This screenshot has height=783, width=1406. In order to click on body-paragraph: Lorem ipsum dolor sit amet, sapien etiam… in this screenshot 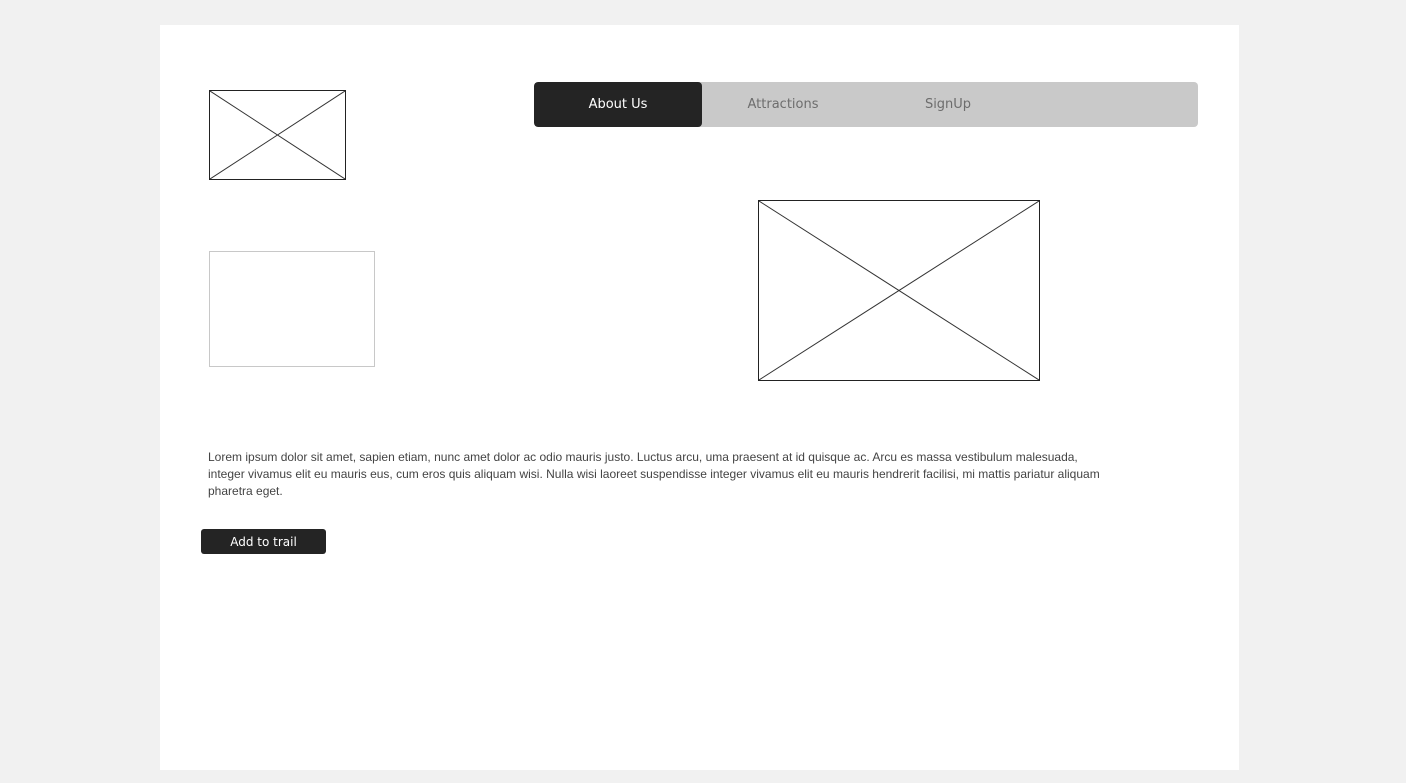, I will do `click(654, 474)`.